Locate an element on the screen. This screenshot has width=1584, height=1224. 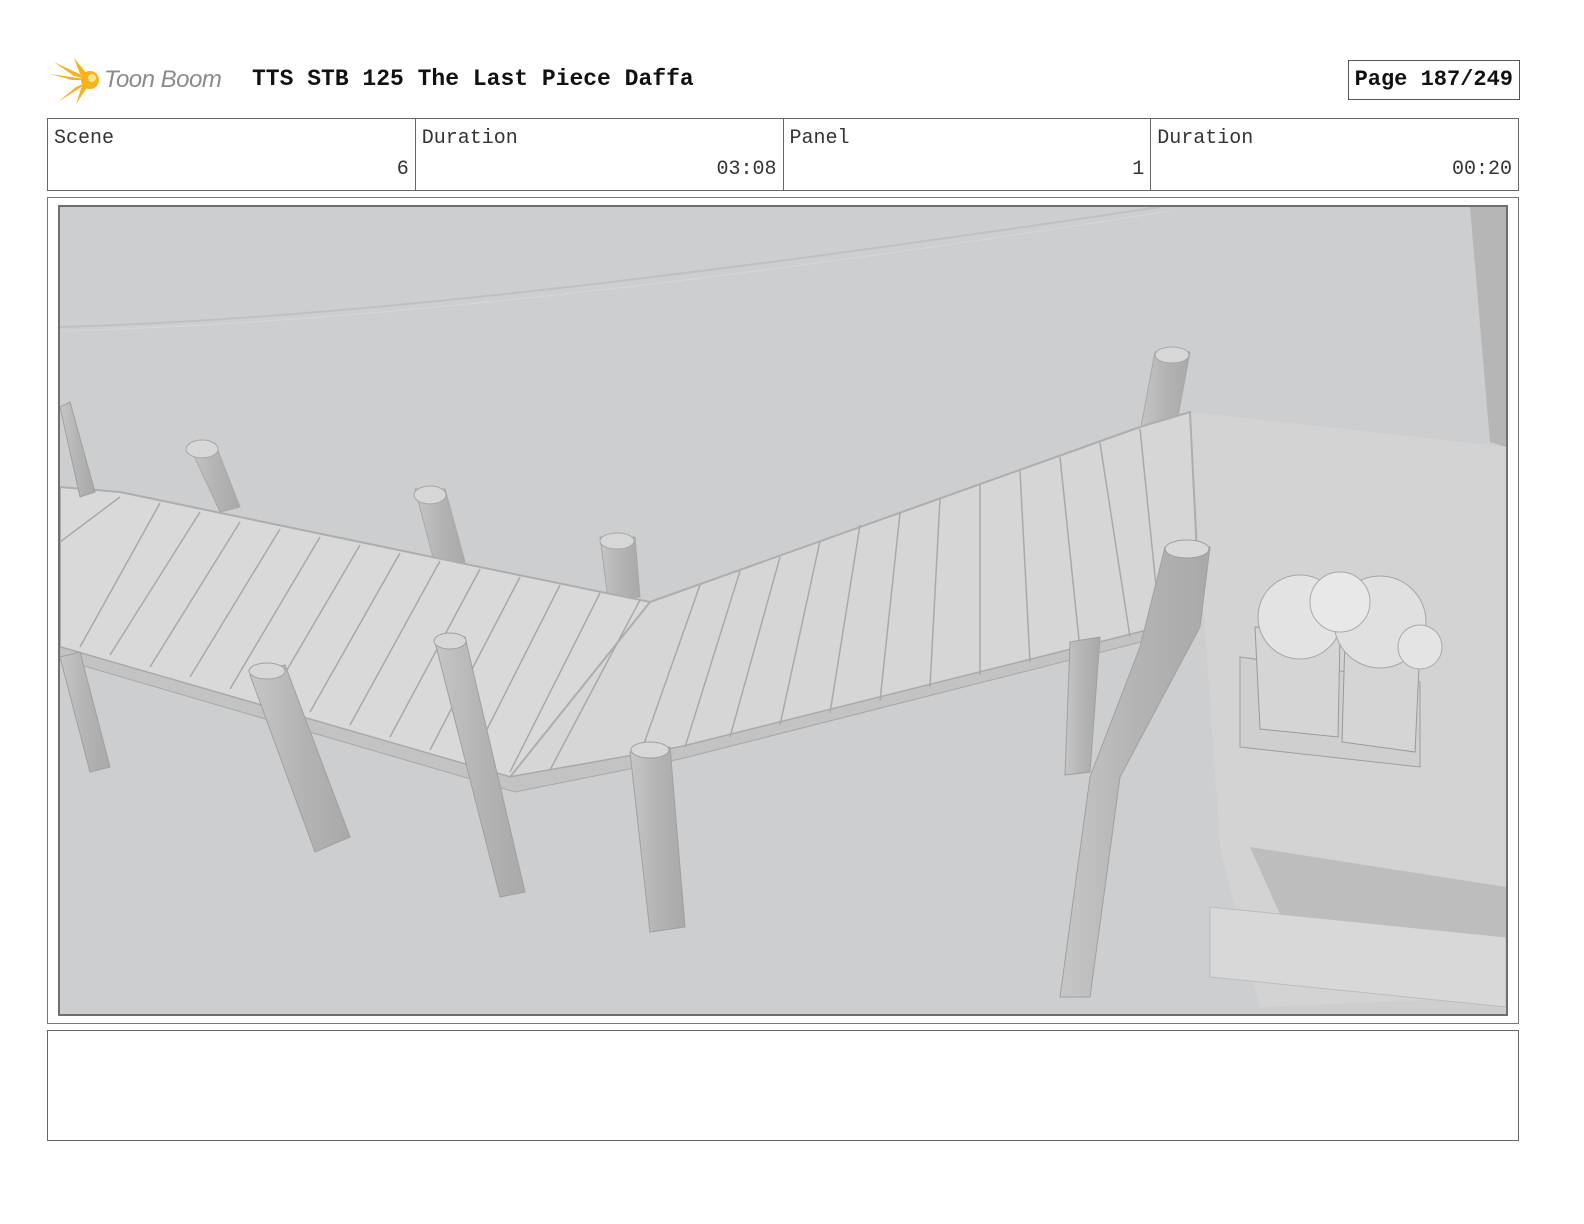
scene-duration-cell: Duration 03:08 is located at coordinates (600, 154).